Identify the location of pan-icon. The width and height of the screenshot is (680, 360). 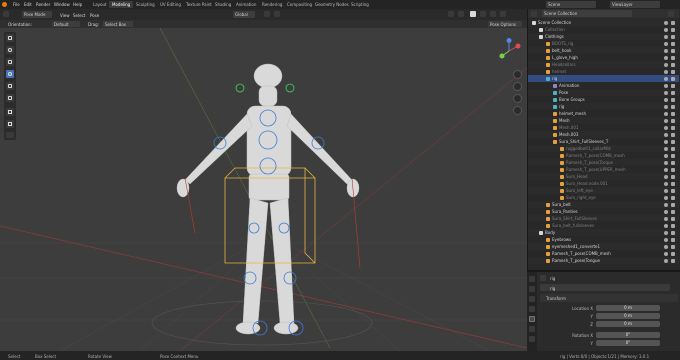
(517, 86).